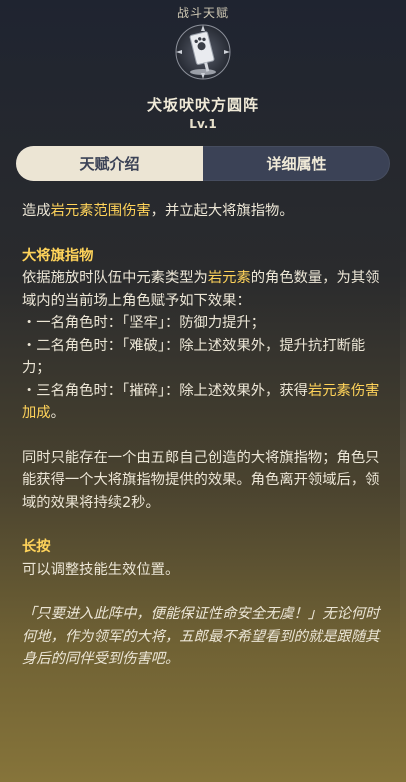 The width and height of the screenshot is (406, 782). I want to click on bullet3-pre: ・三名角色时：「摧碎」：除上述效果外，获得, so click(165, 390).